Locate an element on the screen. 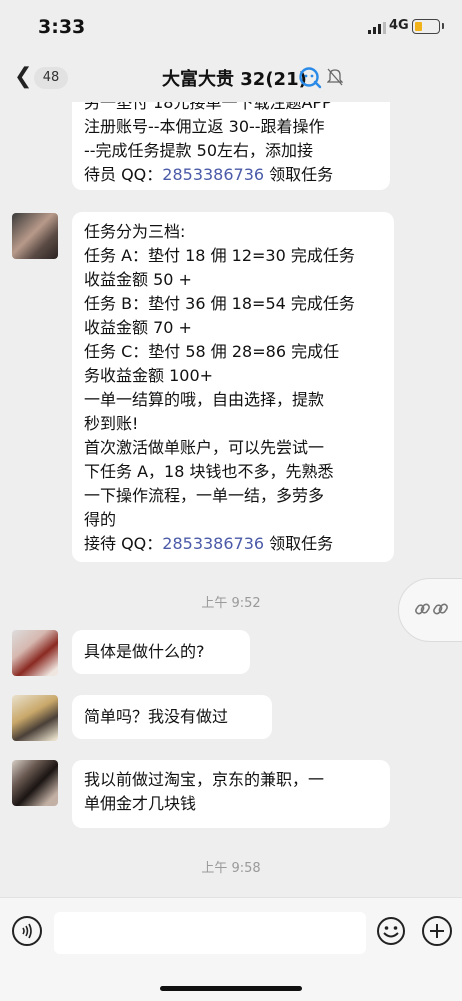 The height and width of the screenshot is (1001, 462). message-line: 收益金额 50 + is located at coordinates (138, 279).